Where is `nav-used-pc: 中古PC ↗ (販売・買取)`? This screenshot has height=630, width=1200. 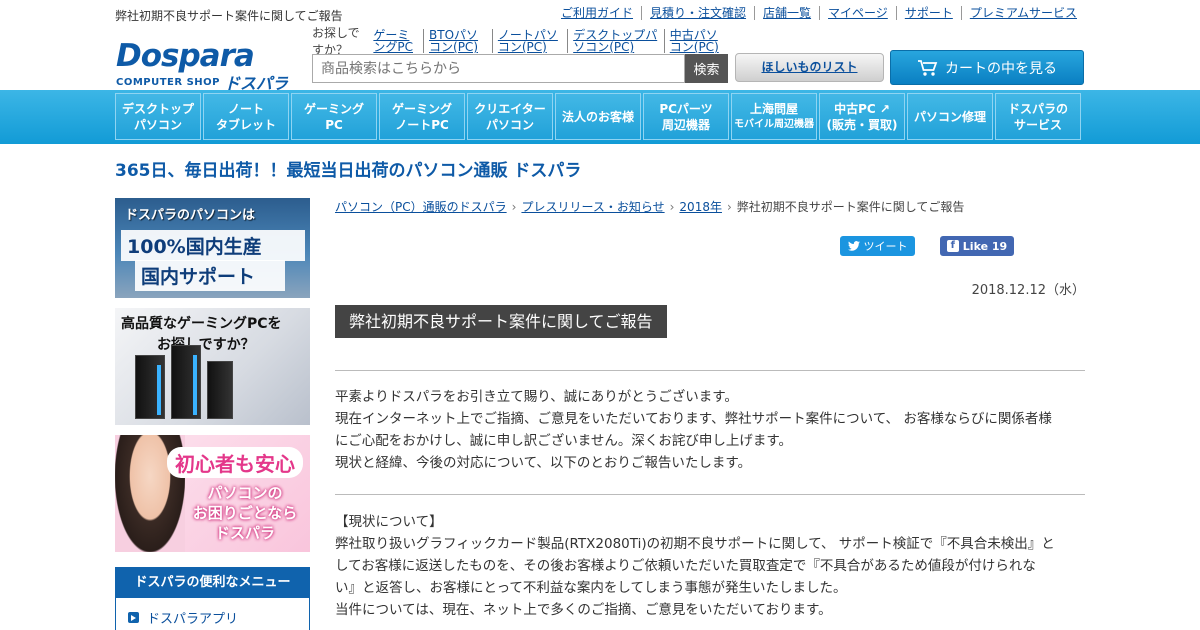 nav-used-pc: 中古PC ↗ (販売・買取) is located at coordinates (862, 116).